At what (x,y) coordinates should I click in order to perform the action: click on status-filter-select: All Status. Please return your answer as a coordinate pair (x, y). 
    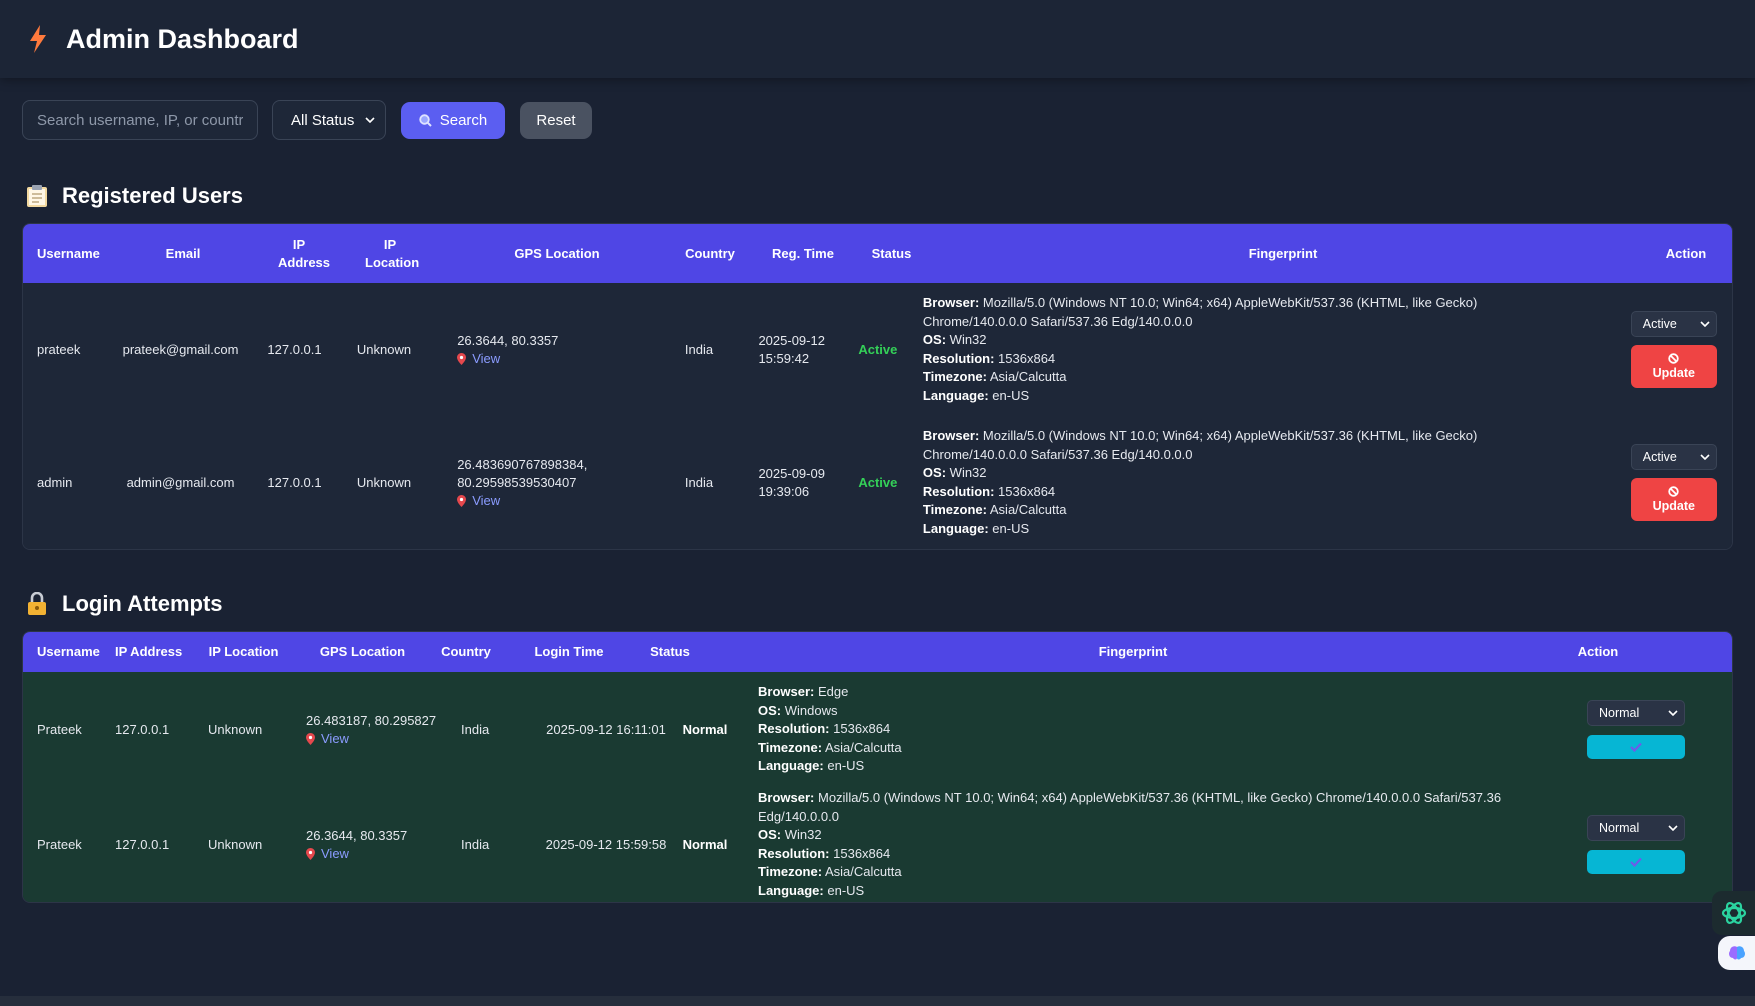
    Looking at the image, I should click on (329, 120).